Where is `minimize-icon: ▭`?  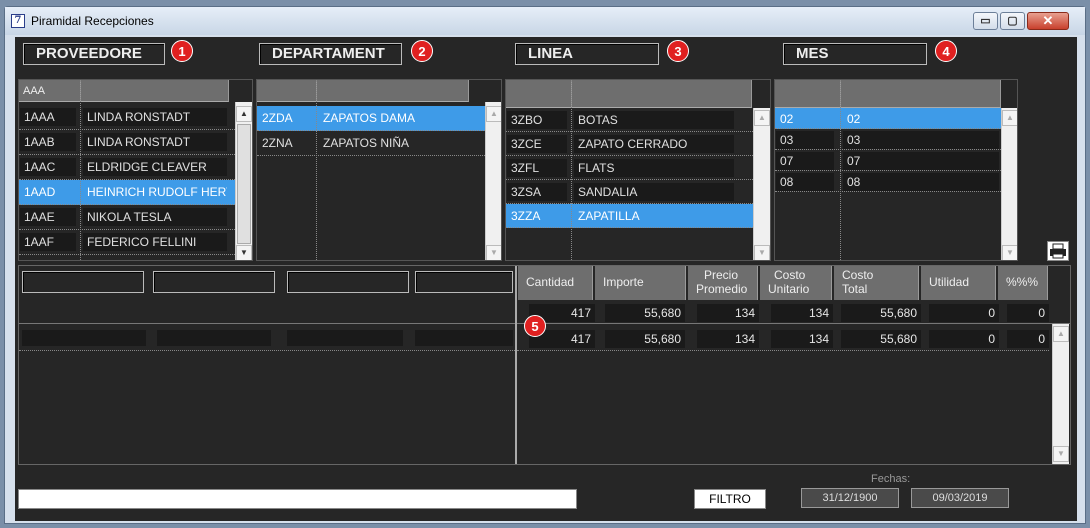 minimize-icon: ▭ is located at coordinates (985, 21).